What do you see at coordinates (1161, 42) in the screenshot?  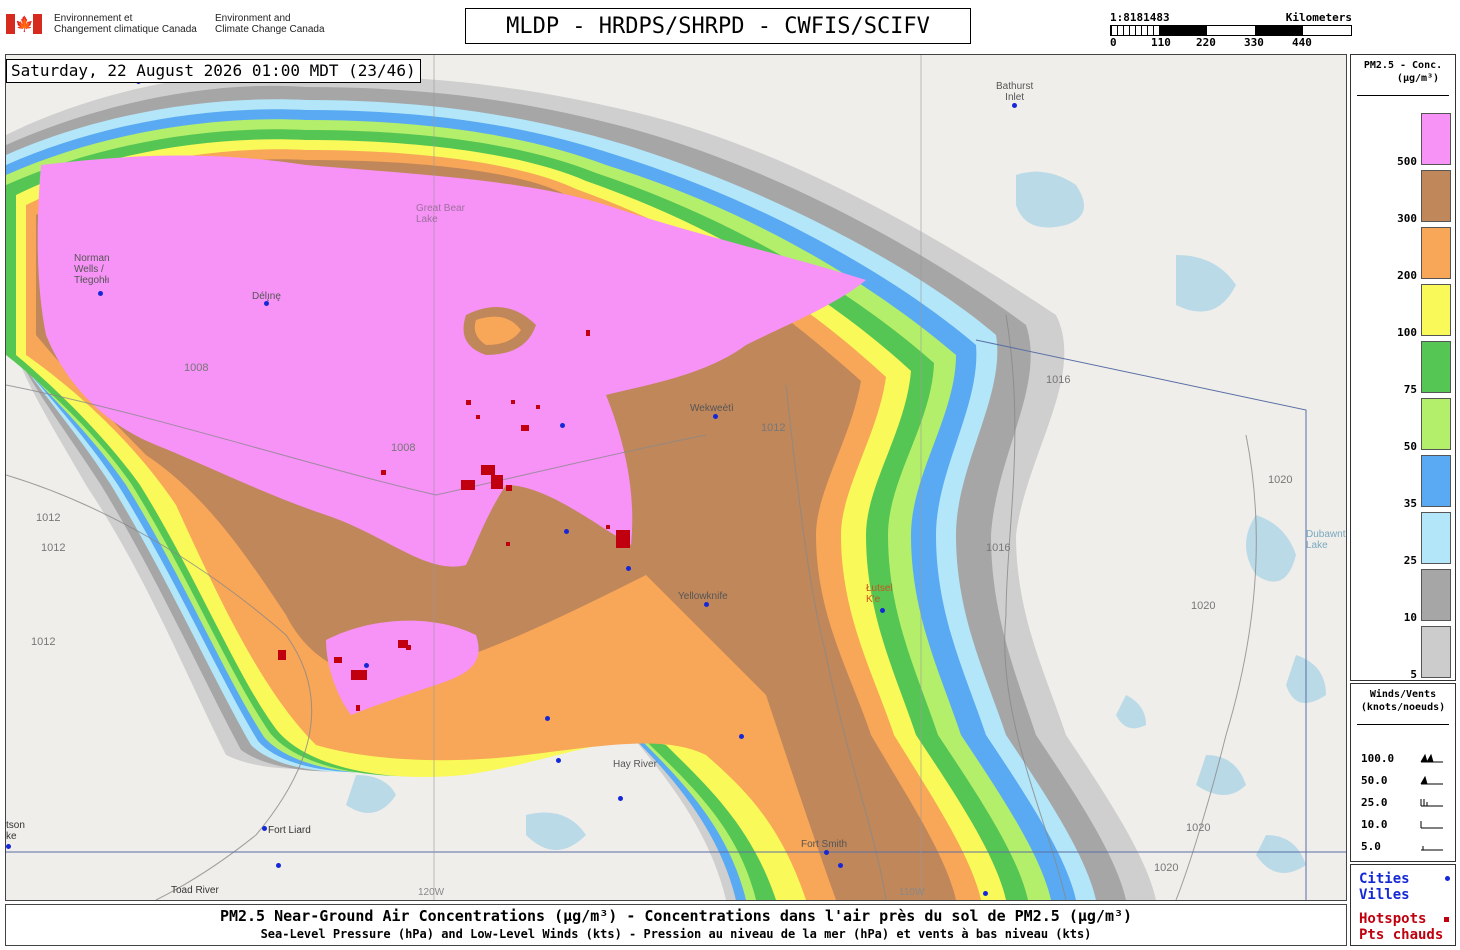 I see `scale-tick: 110` at bounding box center [1161, 42].